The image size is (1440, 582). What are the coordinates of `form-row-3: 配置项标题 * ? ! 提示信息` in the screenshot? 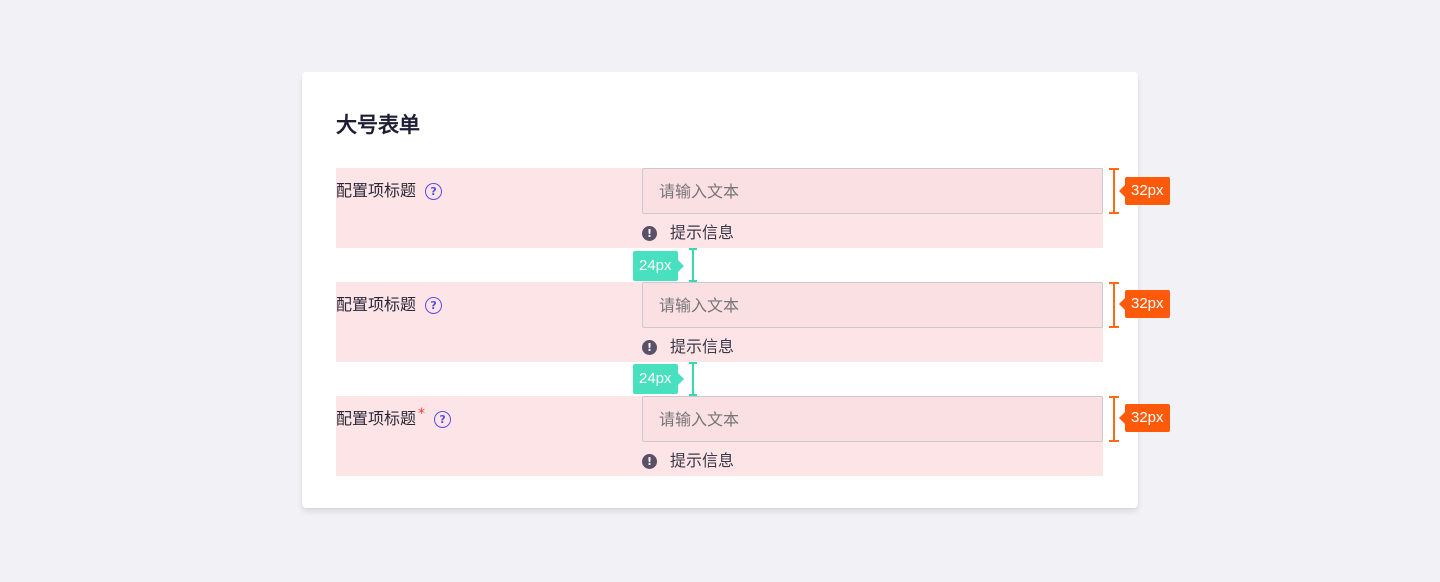 It's located at (719, 436).